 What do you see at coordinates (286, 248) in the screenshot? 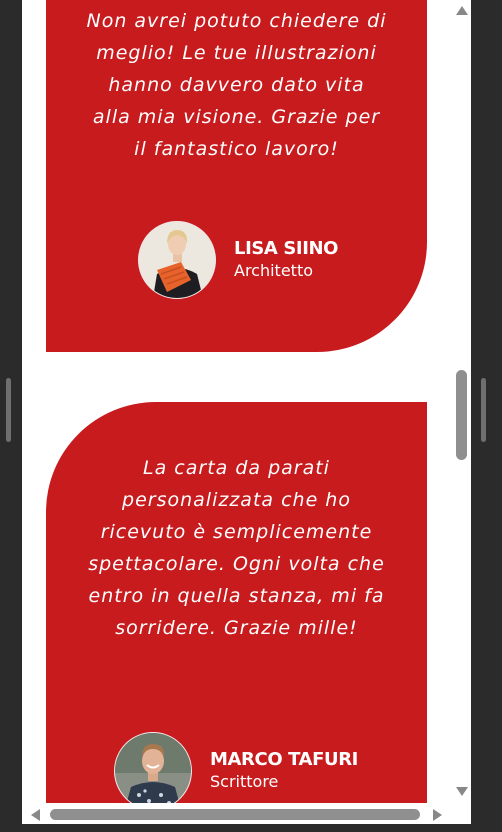
I see `author-name: LISA SIINO` at bounding box center [286, 248].